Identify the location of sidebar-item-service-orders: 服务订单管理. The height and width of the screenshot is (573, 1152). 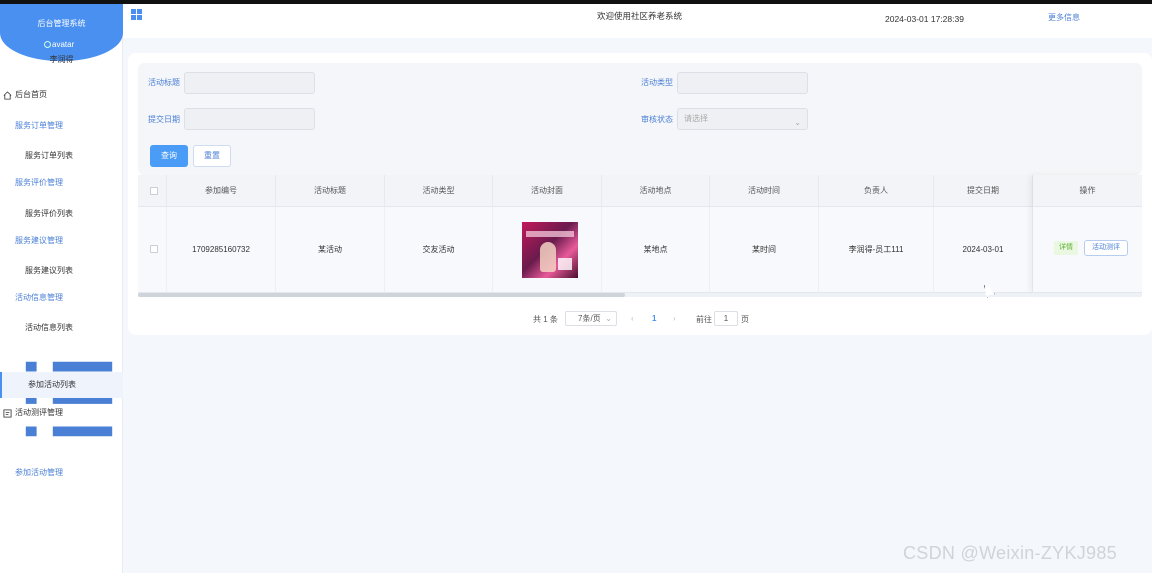
(61, 126).